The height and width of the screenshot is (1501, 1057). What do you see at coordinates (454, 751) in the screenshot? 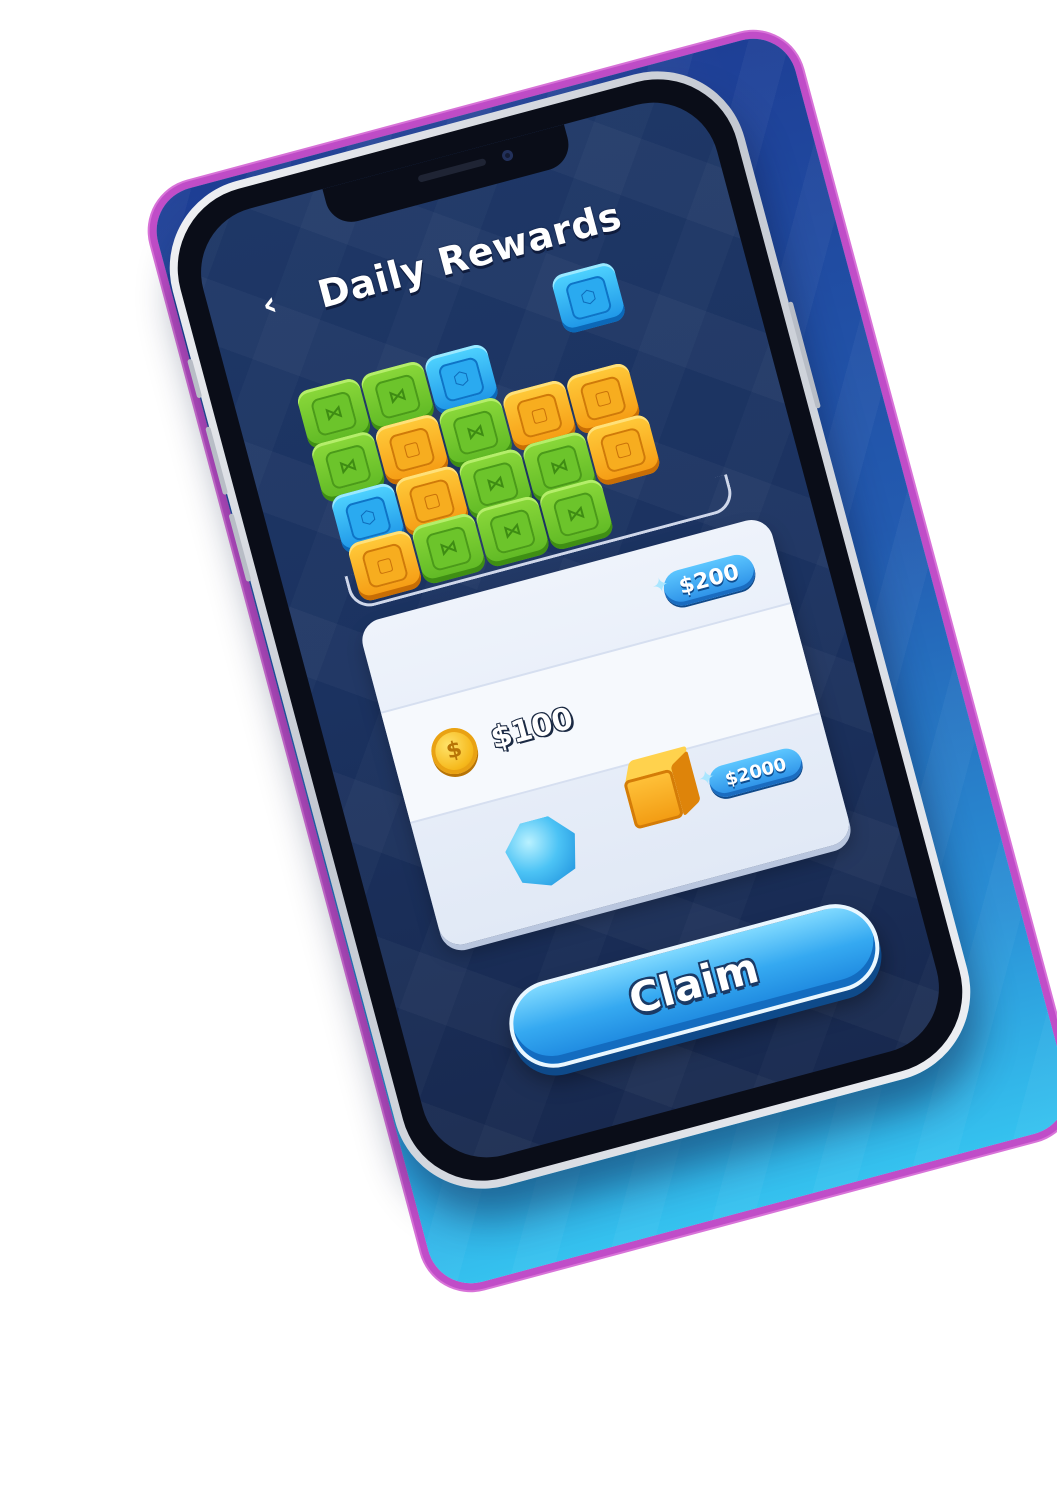
I see `coin-icon: $` at bounding box center [454, 751].